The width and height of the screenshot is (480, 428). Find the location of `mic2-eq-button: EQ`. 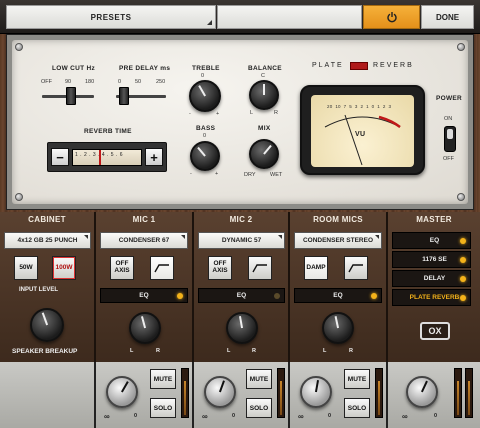

mic2-eq-button: EQ is located at coordinates (241, 295).